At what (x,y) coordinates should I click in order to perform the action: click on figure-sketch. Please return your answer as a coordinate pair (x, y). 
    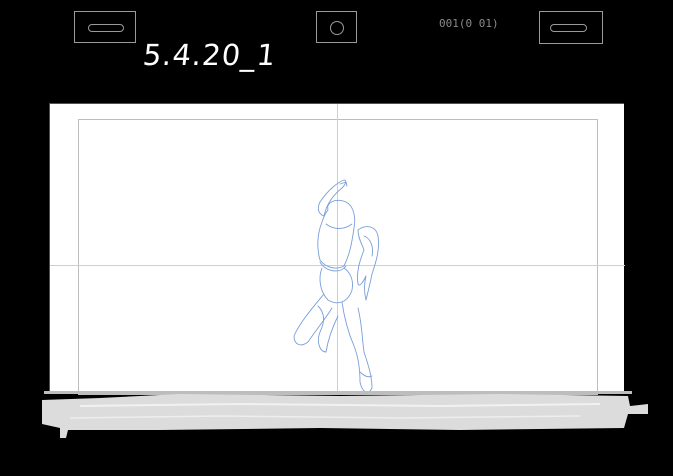
    Looking at the image, I should click on (336, 286).